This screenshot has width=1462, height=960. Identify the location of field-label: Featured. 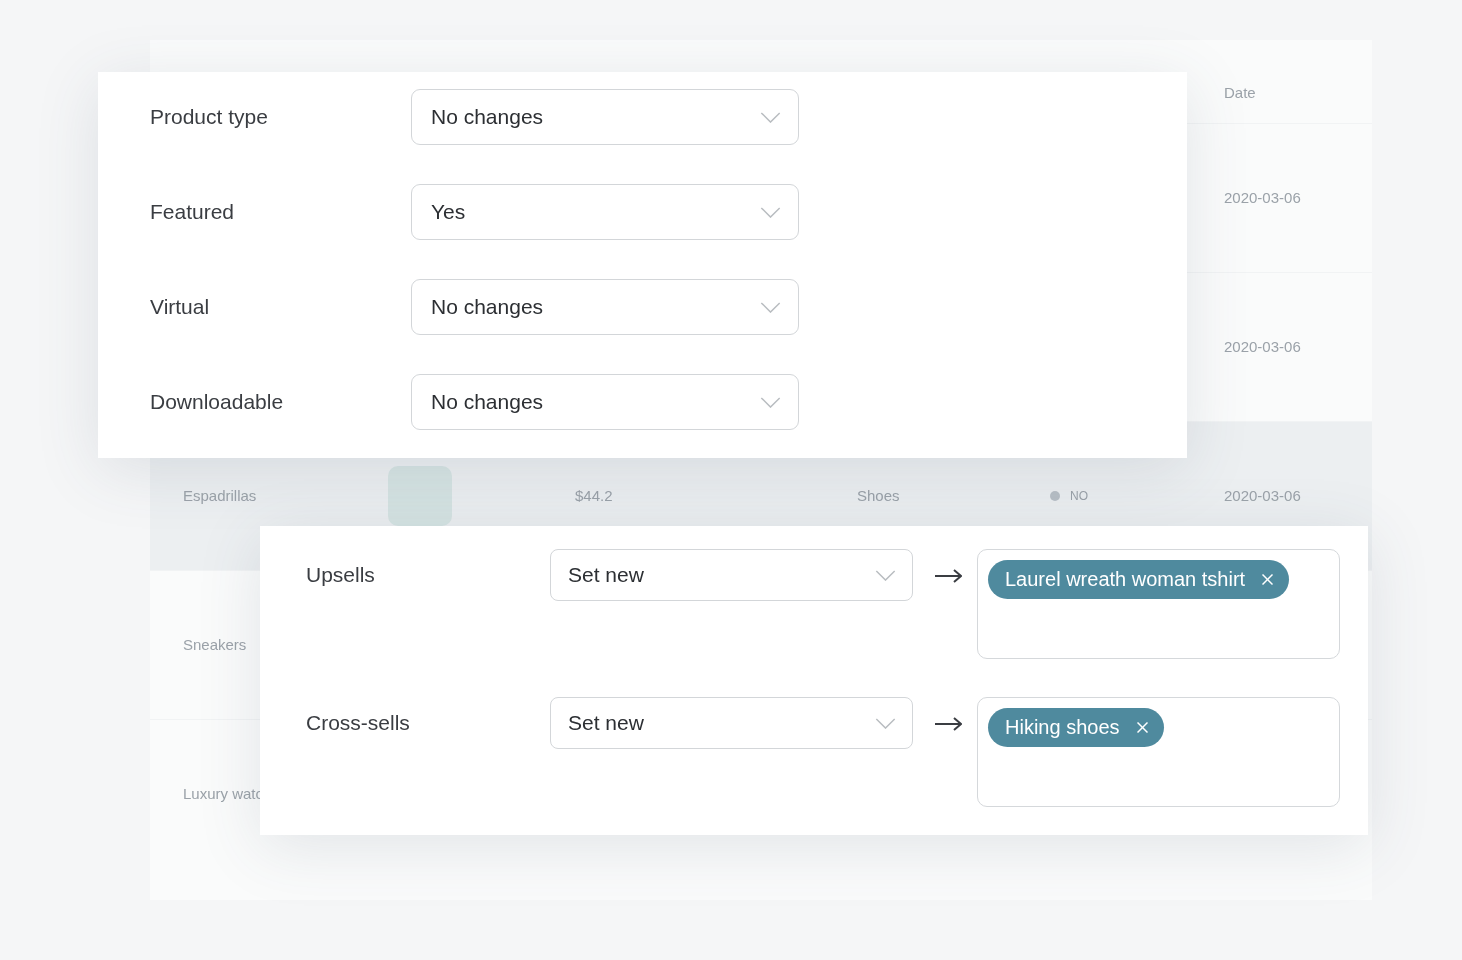
(192, 211).